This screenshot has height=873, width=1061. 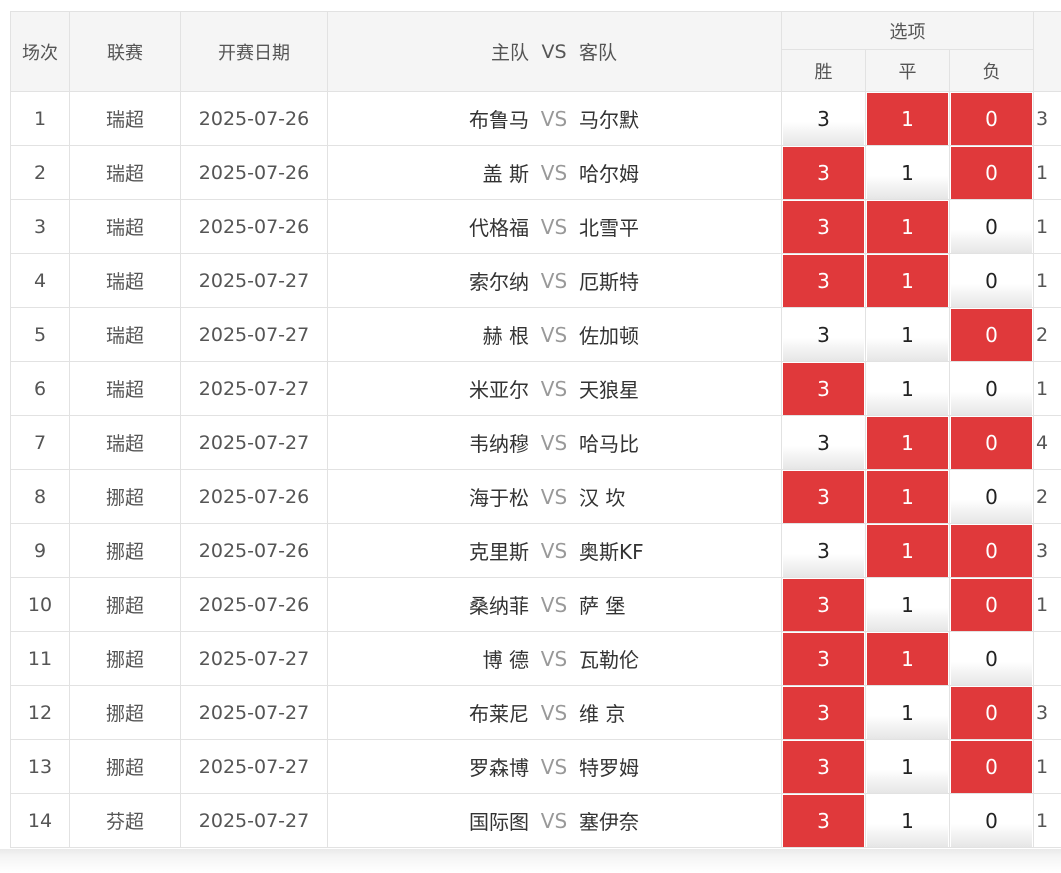 I want to click on header-away: 客队, so click(x=598, y=53).